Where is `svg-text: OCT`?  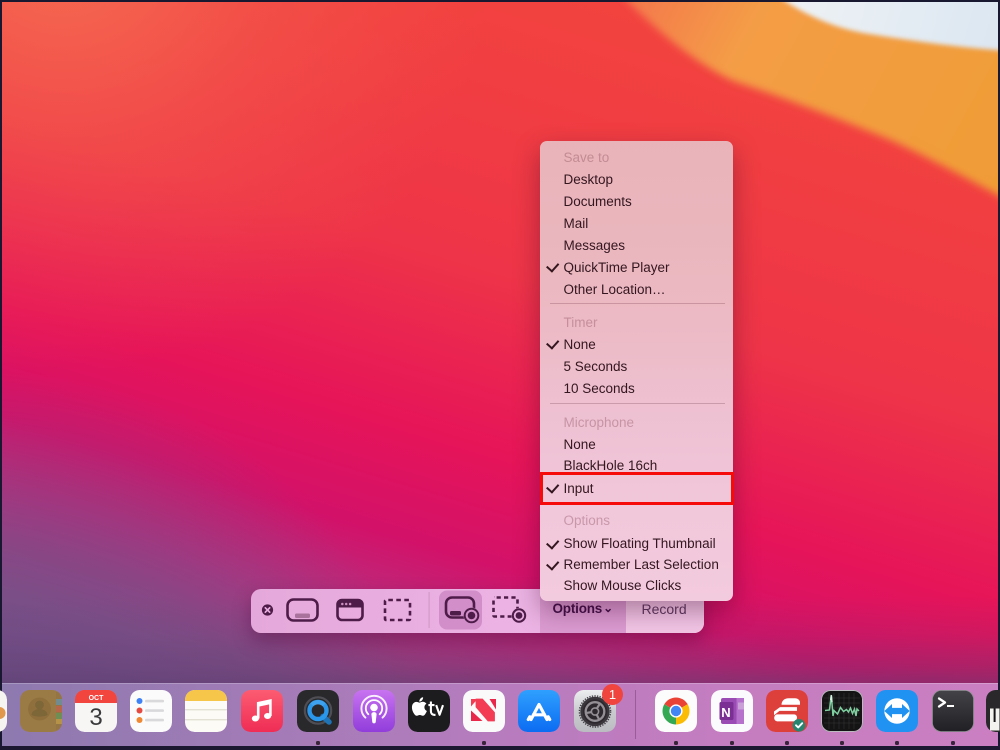
svg-text: OCT is located at coordinates (96, 698).